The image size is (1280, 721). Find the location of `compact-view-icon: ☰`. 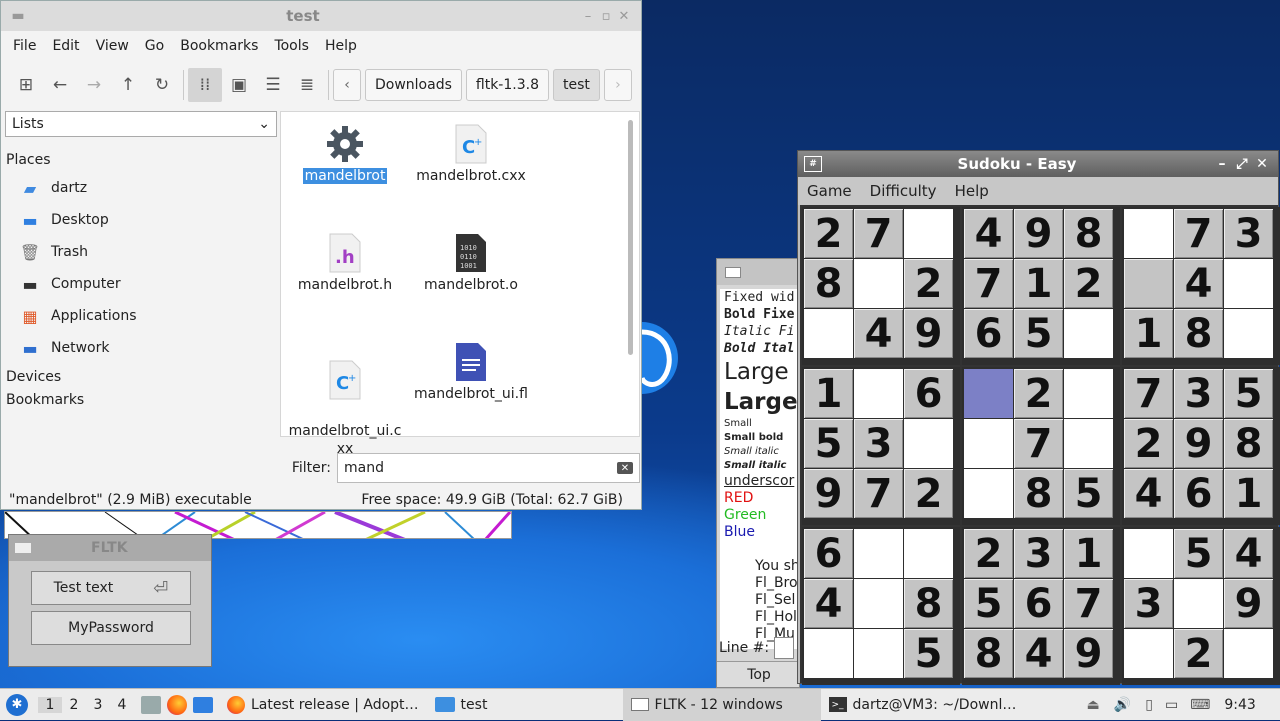

compact-view-icon: ☰ is located at coordinates (273, 85).